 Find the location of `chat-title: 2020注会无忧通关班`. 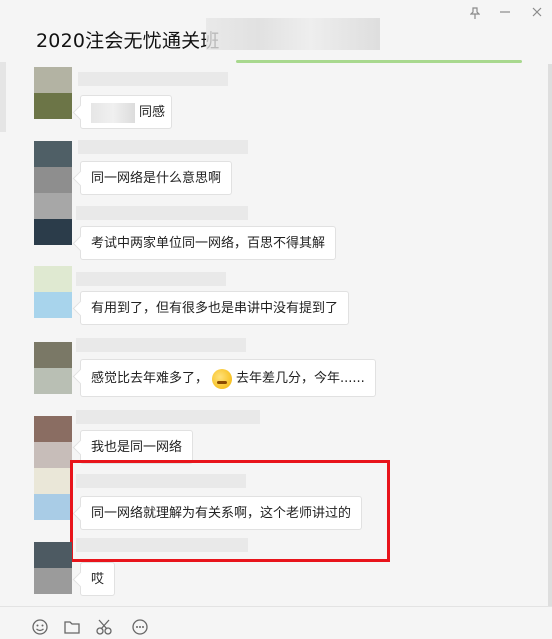

chat-title: 2020注会无忧通关班 is located at coordinates (128, 41).